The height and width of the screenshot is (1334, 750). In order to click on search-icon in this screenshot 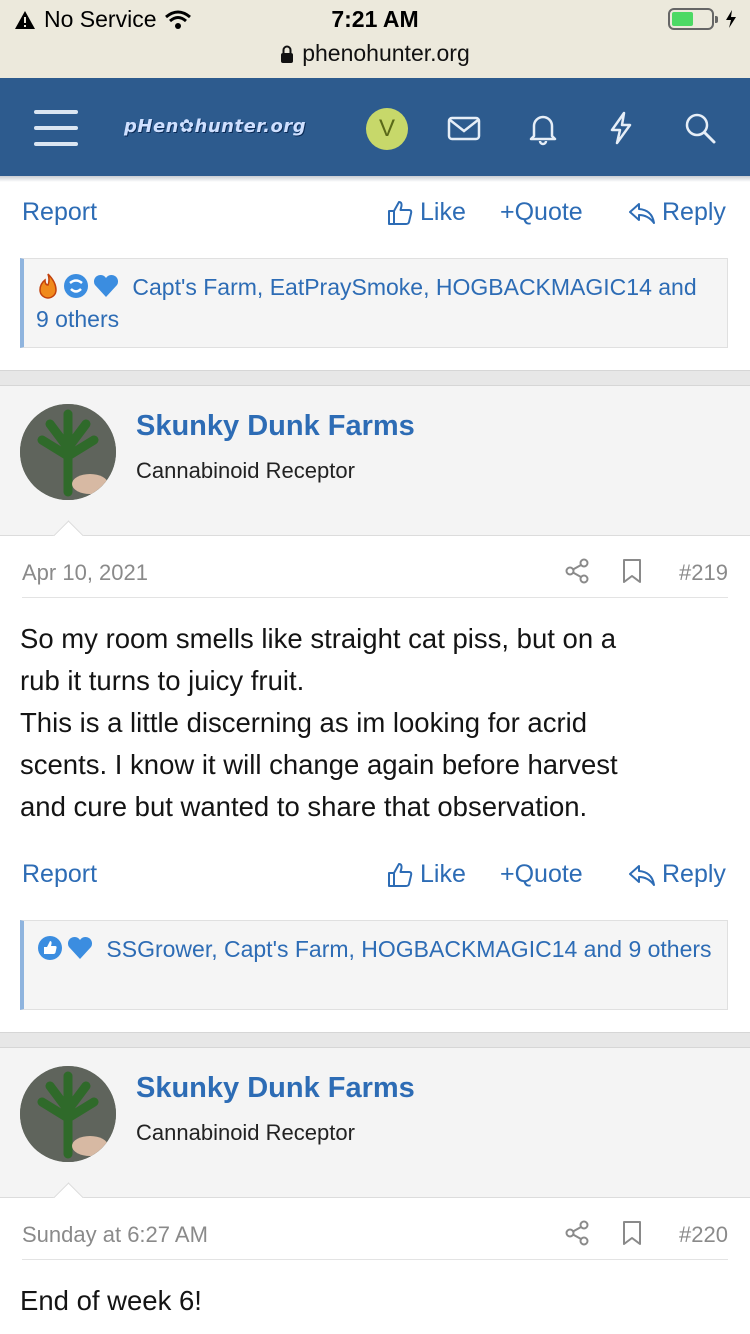, I will do `click(700, 128)`.